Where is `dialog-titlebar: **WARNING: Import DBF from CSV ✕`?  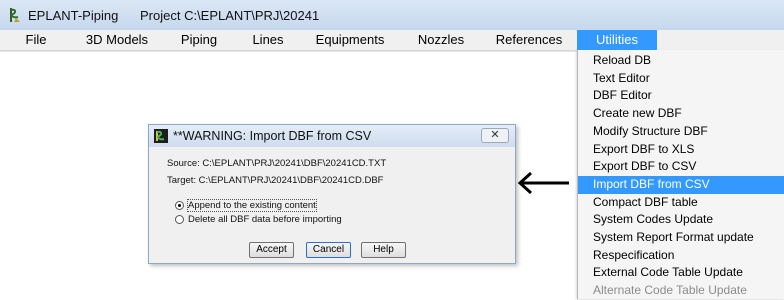 dialog-titlebar: **WARNING: Import DBF from CSV ✕ is located at coordinates (332, 136).